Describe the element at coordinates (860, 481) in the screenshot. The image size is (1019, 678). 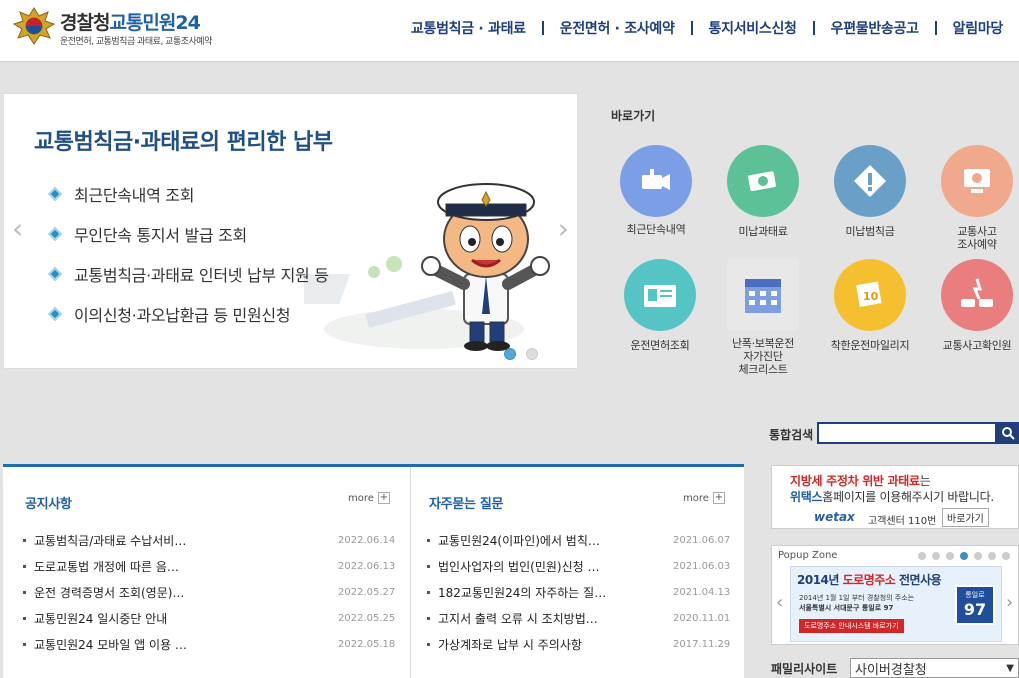
I see `wetax-line1: 지방세 주정차 위반 과태료는` at that location.